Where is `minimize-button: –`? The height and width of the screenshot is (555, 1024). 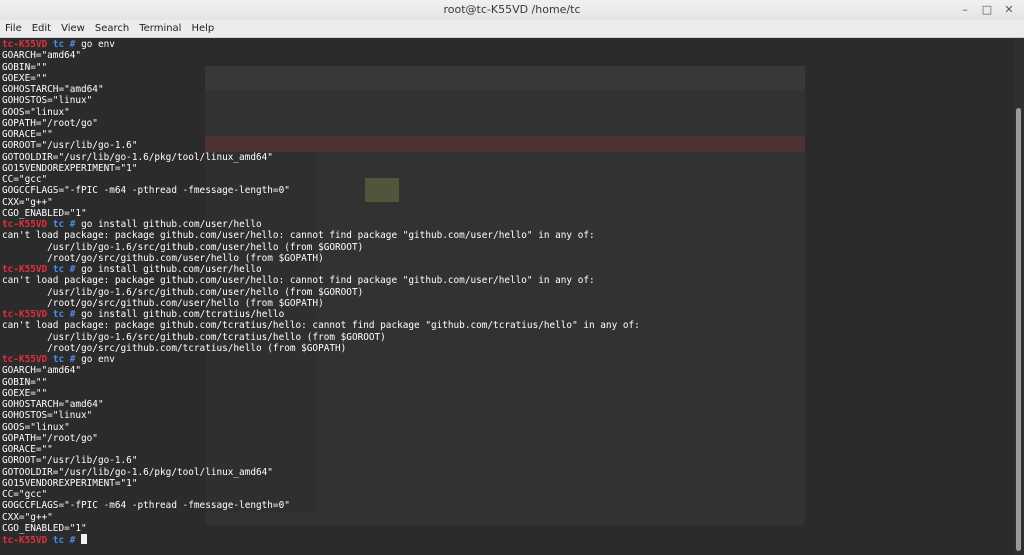
minimize-button: – is located at coordinates (965, 10).